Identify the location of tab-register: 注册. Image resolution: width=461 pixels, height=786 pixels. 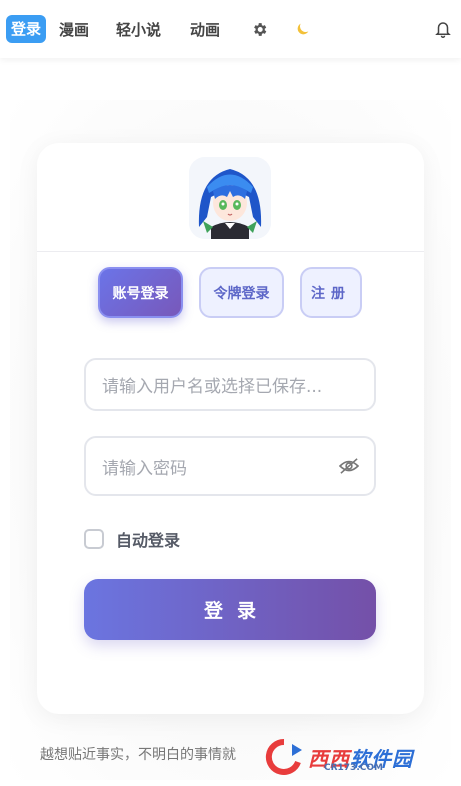
(331, 292).